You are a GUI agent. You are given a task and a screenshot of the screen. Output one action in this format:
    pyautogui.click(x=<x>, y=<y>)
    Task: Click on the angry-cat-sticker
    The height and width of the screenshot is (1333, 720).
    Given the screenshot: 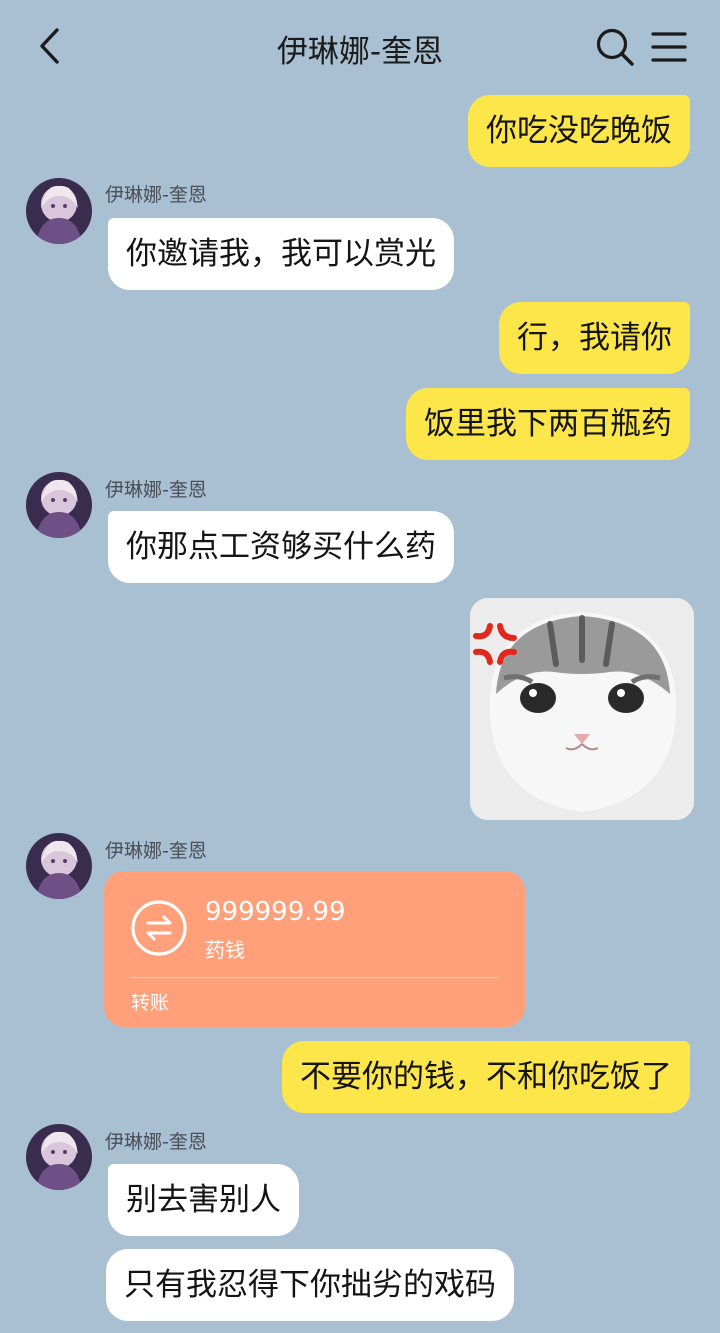 What is the action you would take?
    pyautogui.click(x=582, y=709)
    